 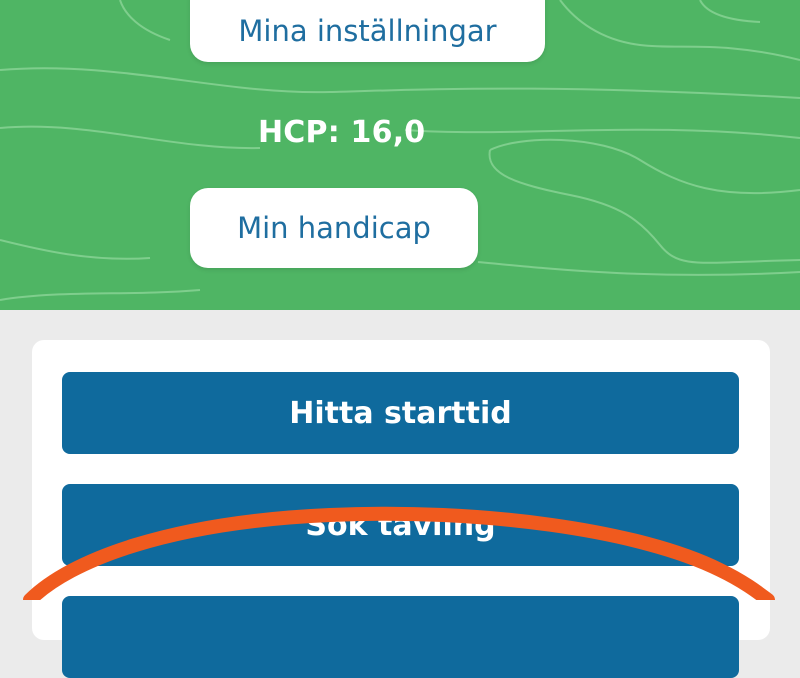 I want to click on search-competition-label: Sök tävling, so click(x=400, y=525).